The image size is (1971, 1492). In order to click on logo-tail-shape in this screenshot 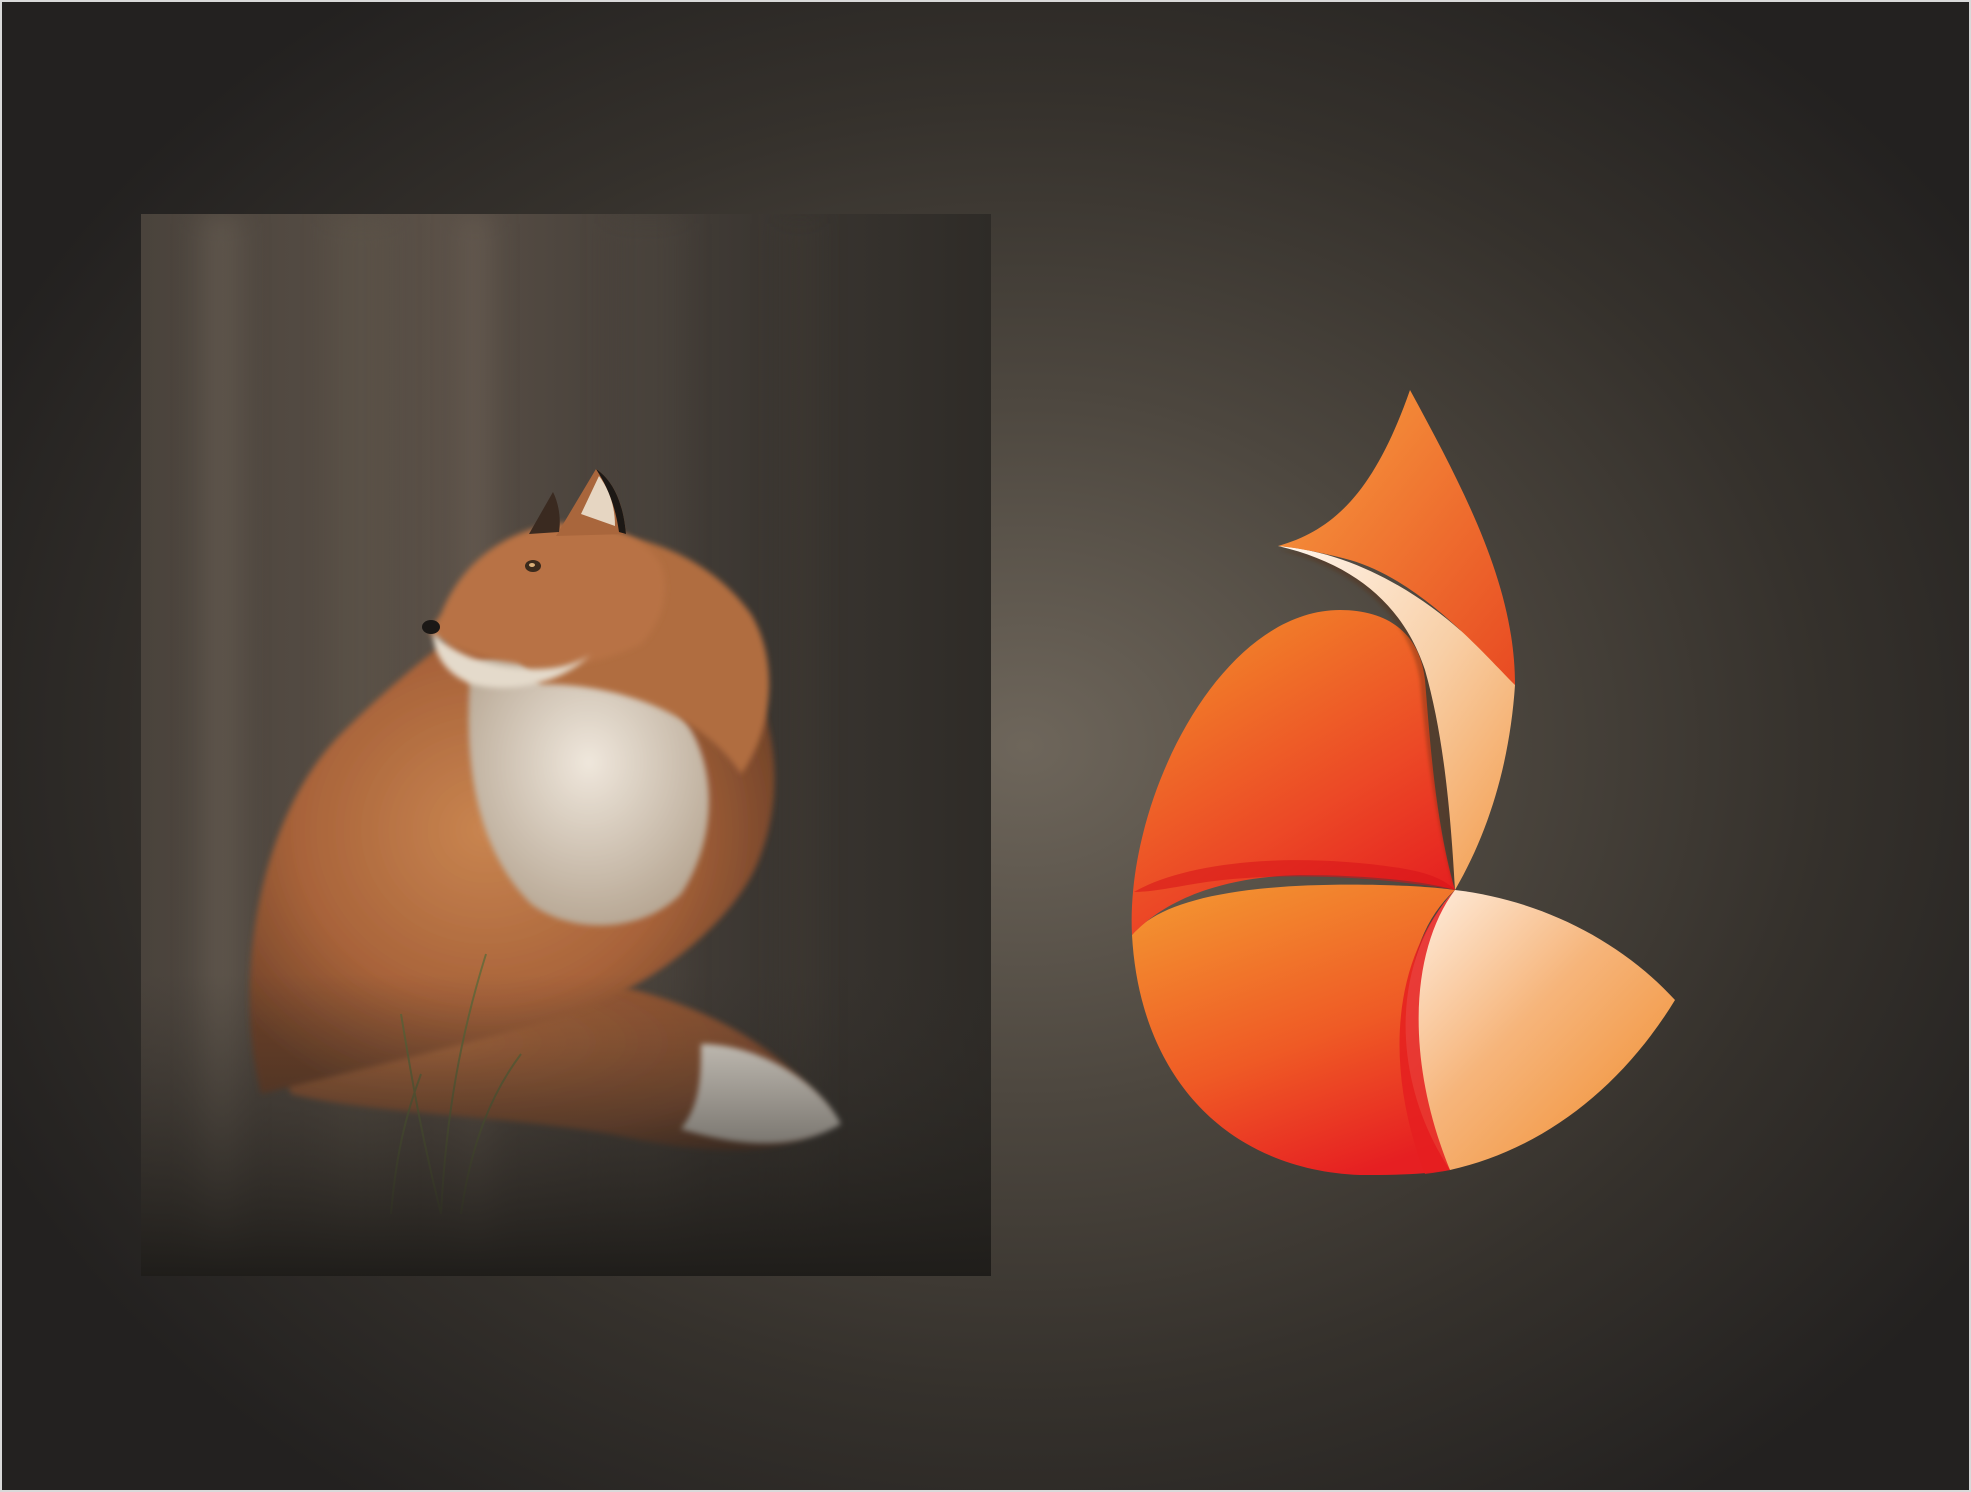, I will do `click(1540, 1030)`.